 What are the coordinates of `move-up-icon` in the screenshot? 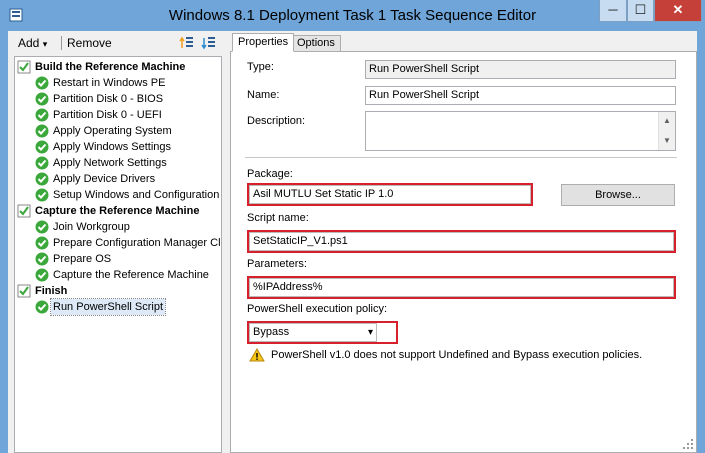 It's located at (187, 43).